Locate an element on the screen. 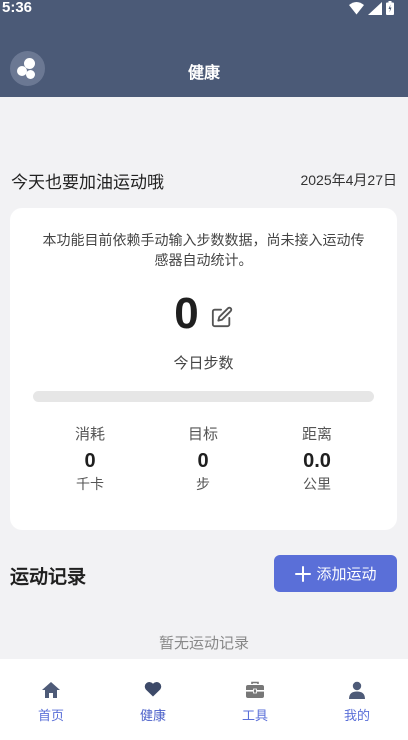  nav-label-home: 首页 is located at coordinates (50, 716).